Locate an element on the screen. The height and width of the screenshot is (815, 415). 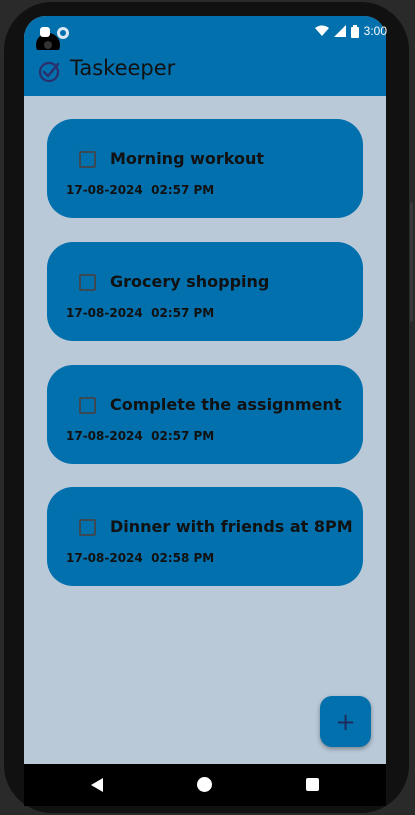
sim-icon is located at coordinates (45, 32).